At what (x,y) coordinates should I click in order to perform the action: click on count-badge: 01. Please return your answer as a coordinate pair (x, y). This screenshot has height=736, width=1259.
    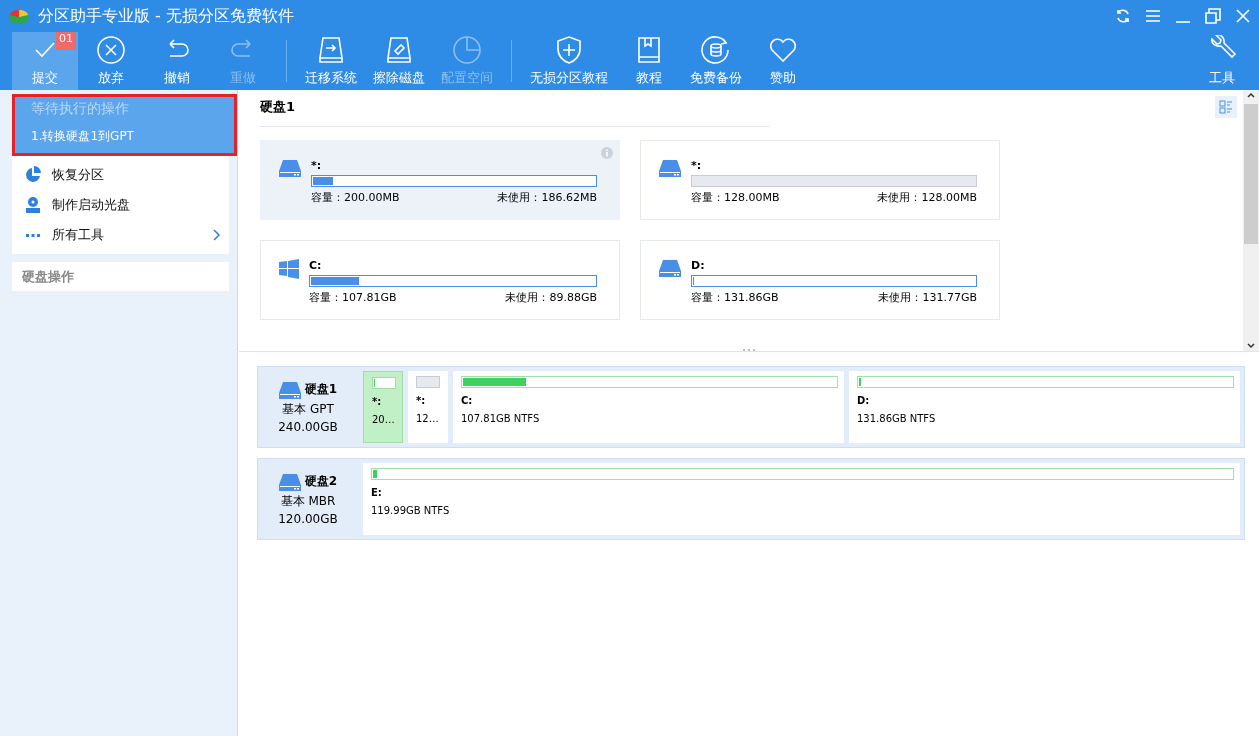
    Looking at the image, I should click on (66, 41).